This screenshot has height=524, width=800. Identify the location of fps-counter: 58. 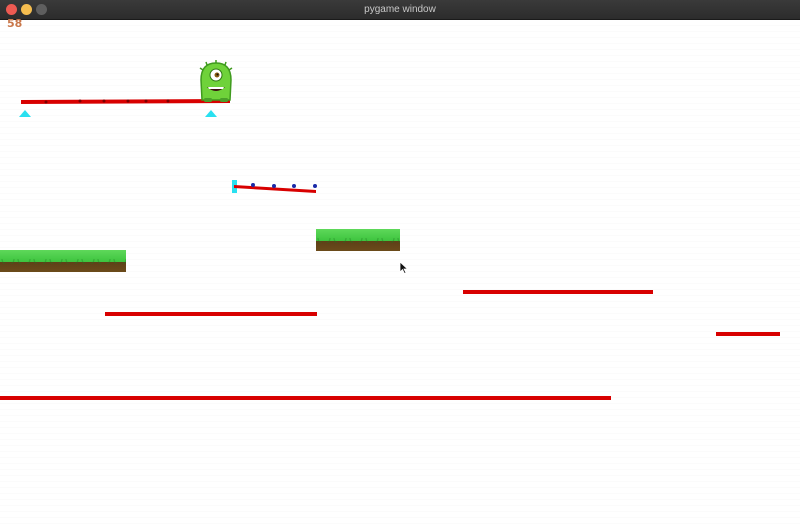
(15, 23).